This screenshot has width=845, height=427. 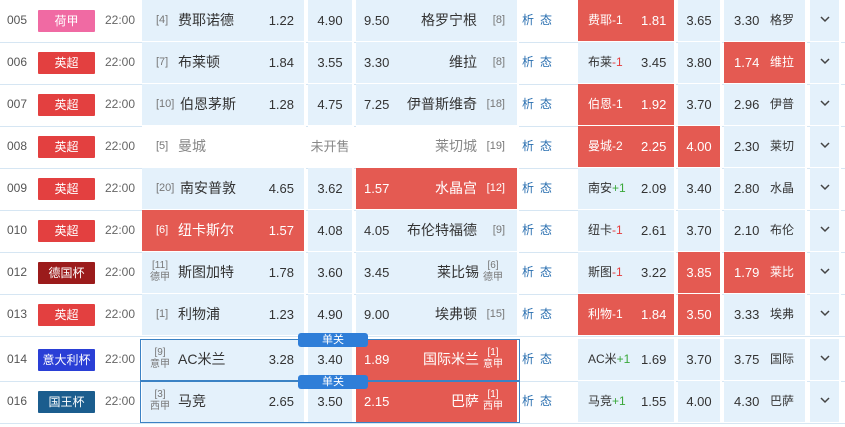 I want to click on handicap-home-cell: 马竞+1 1.55, so click(x=627, y=401).